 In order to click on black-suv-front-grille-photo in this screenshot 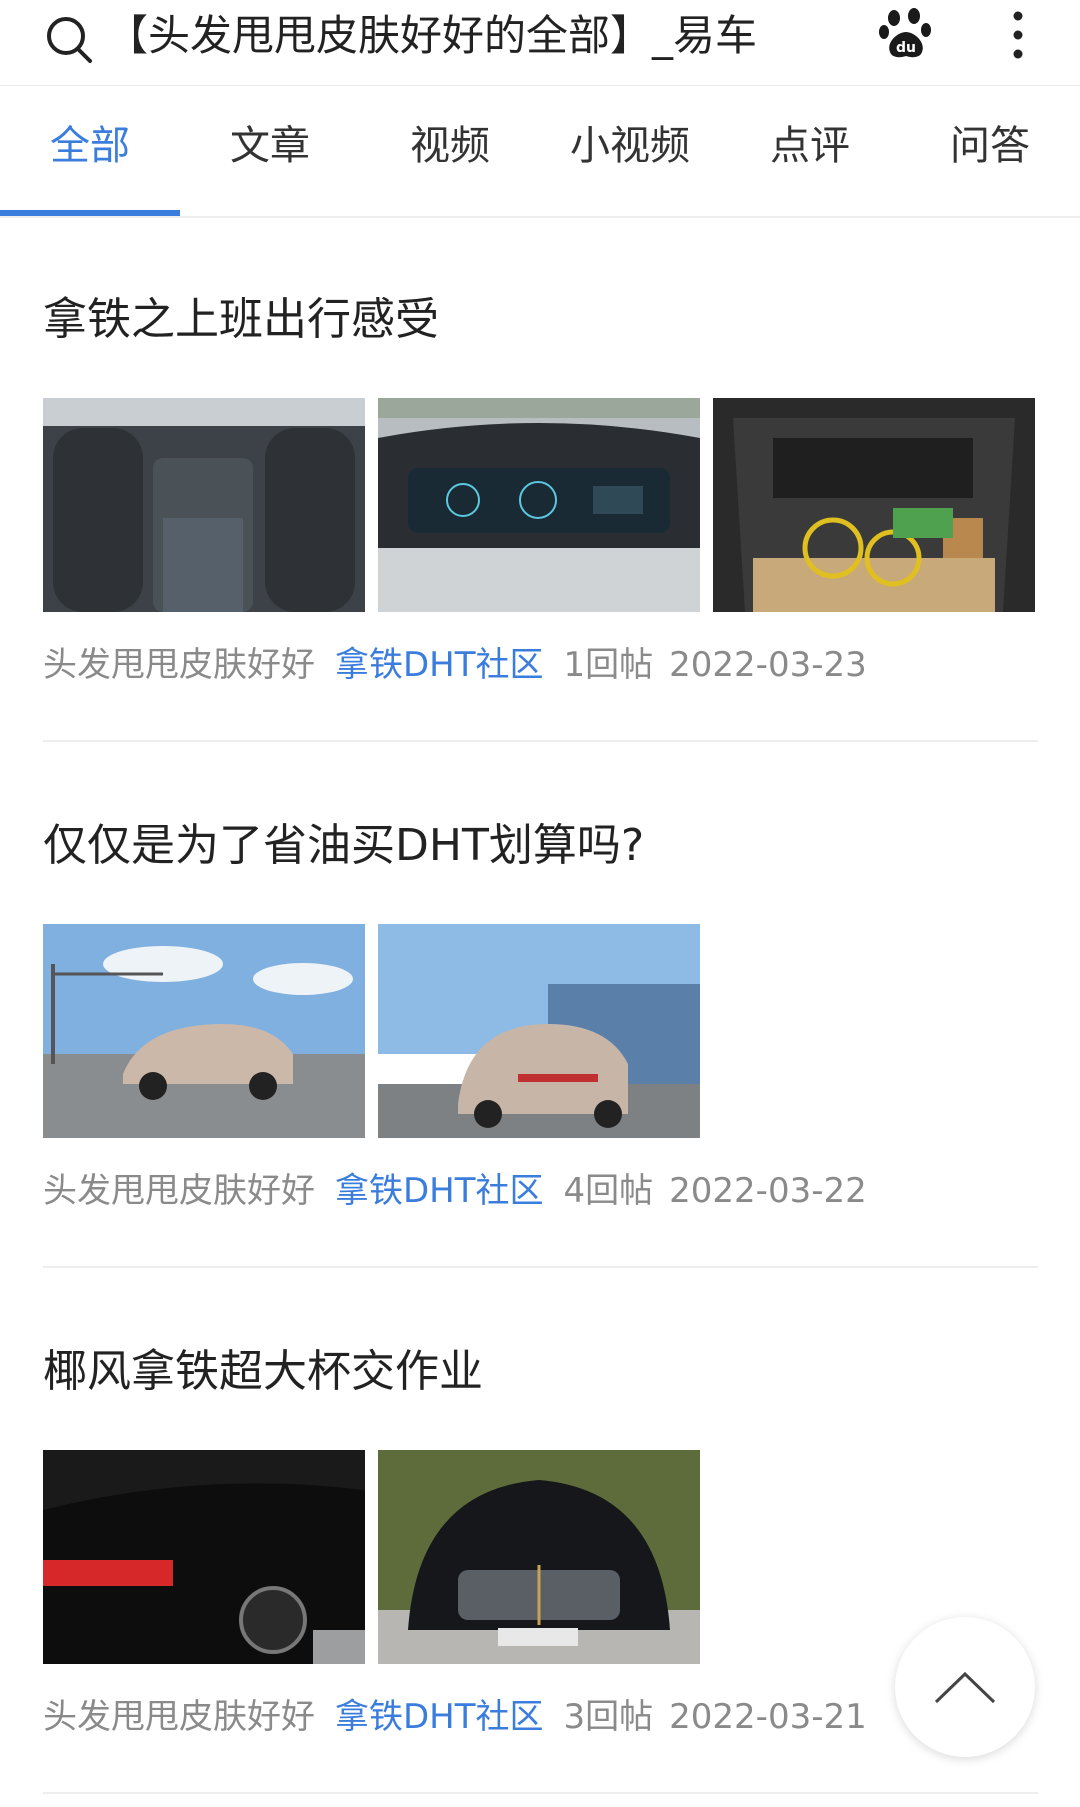, I will do `click(539, 1557)`.